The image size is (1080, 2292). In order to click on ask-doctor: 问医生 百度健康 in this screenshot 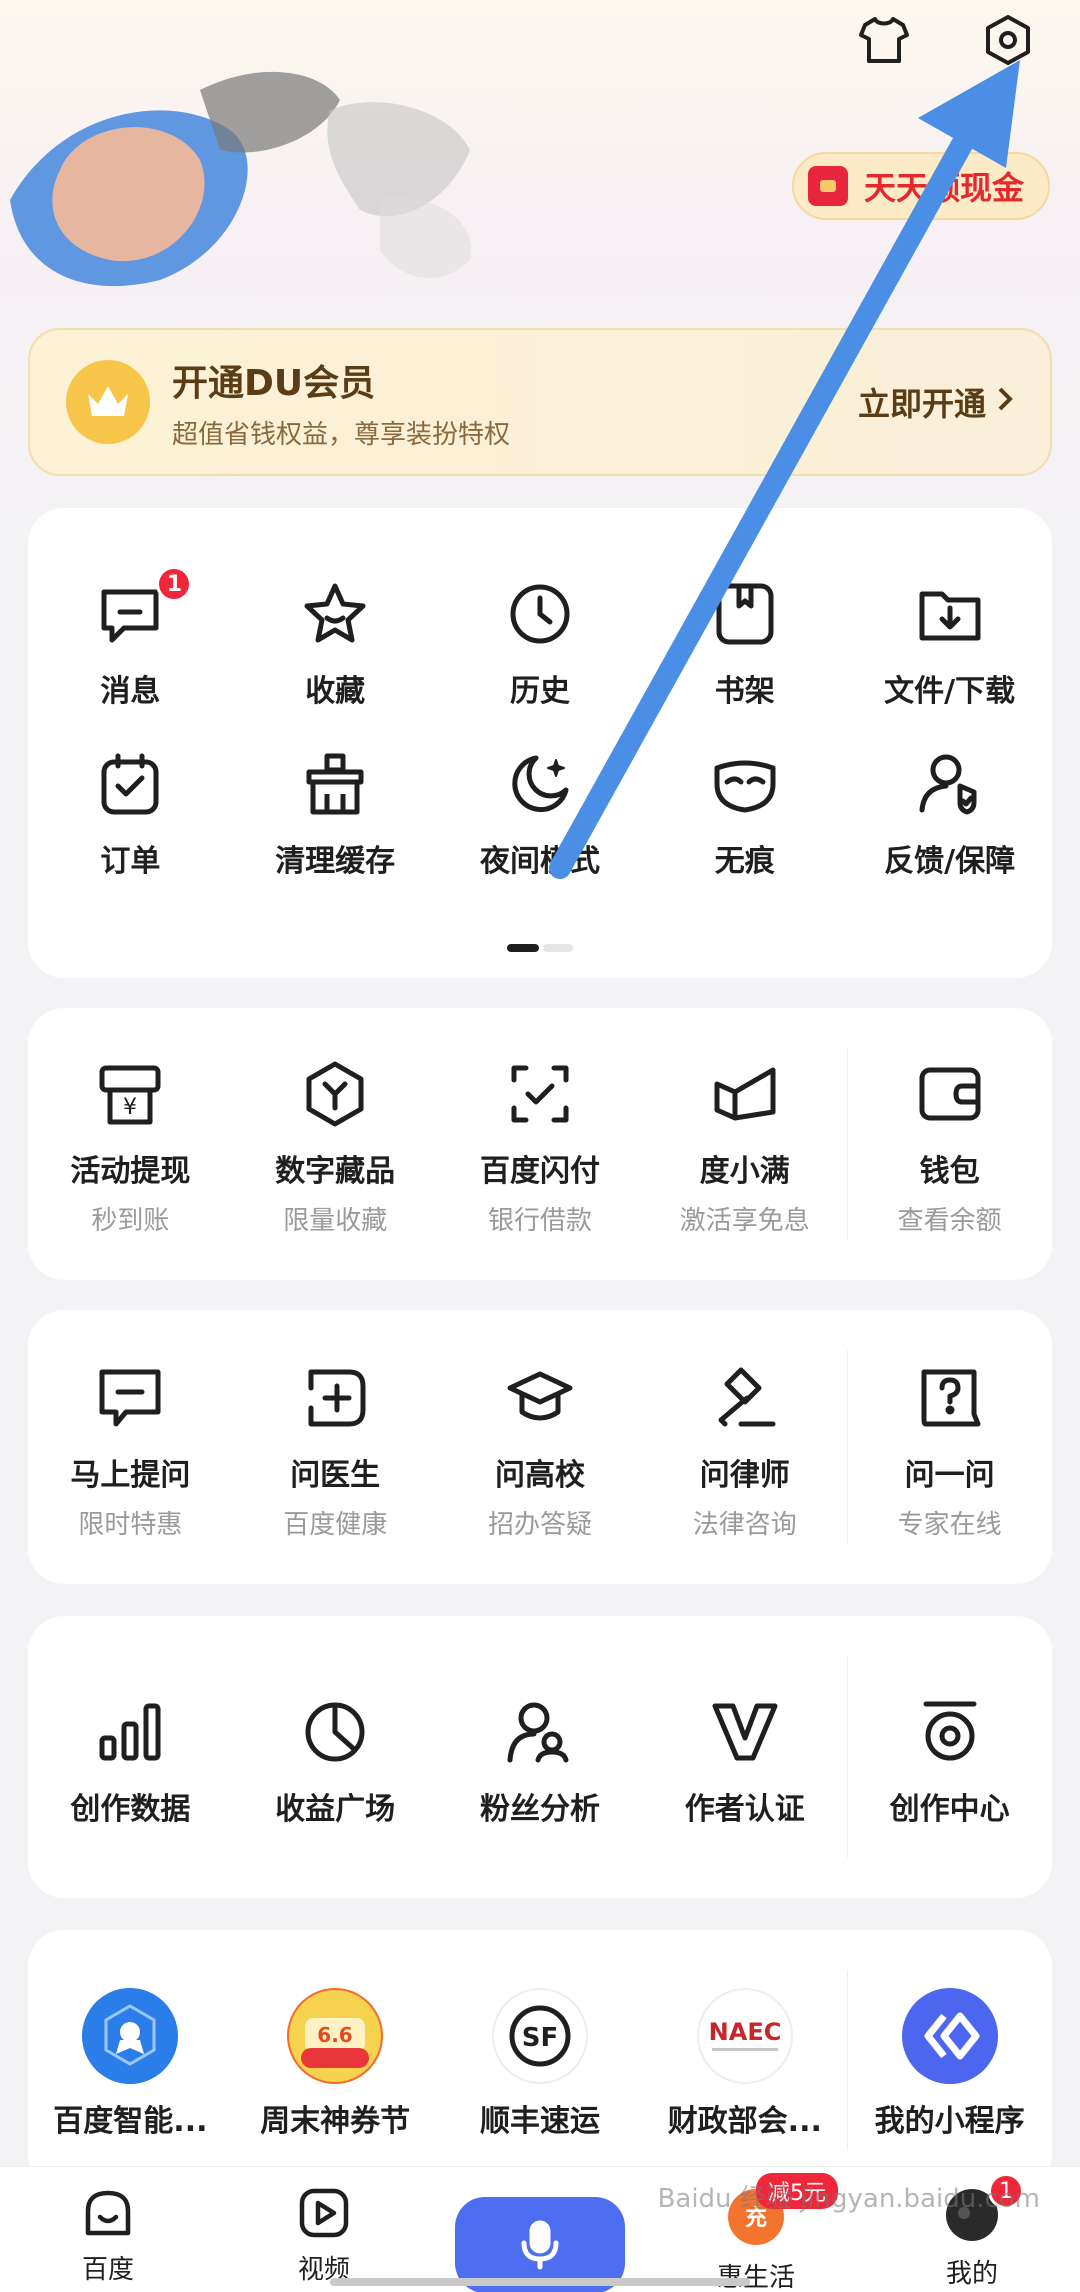, I will do `click(335, 1449)`.